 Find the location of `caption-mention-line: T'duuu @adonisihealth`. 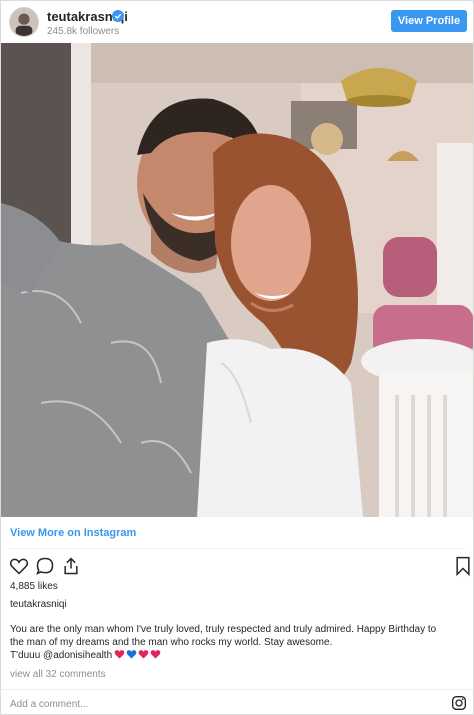

caption-mention-line: T'duuu @adonisihealth is located at coordinates (61, 656).